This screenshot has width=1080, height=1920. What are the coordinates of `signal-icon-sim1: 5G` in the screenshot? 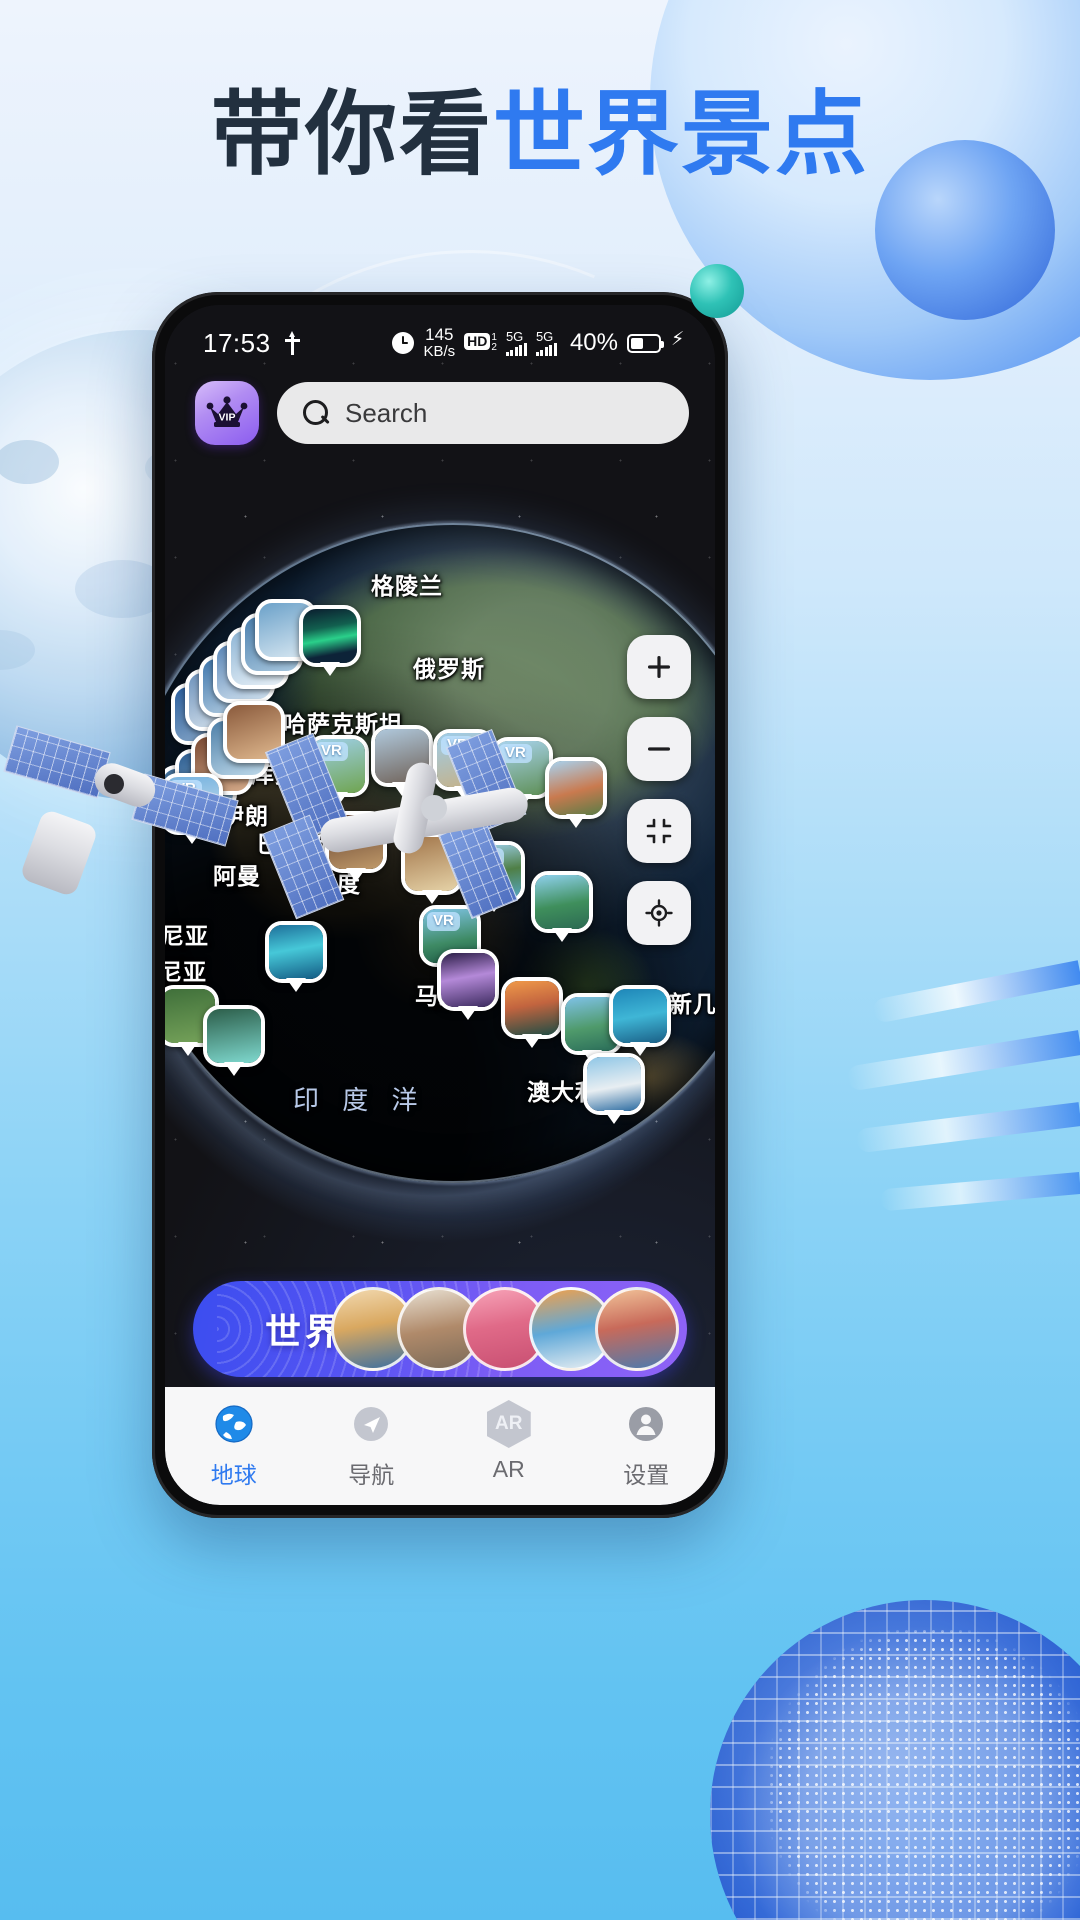 It's located at (516, 342).